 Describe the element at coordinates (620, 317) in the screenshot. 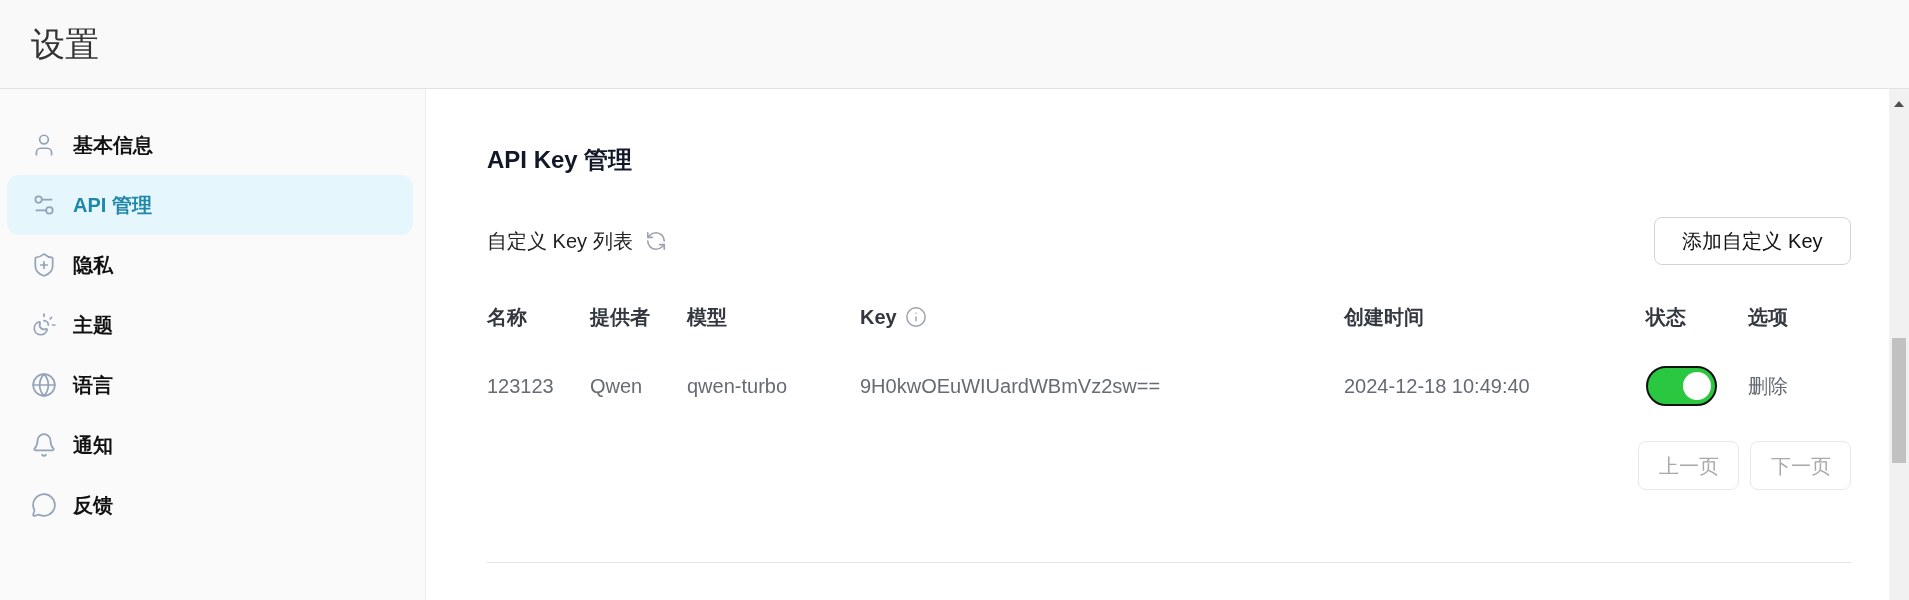

I see `column-header: 提供者` at that location.